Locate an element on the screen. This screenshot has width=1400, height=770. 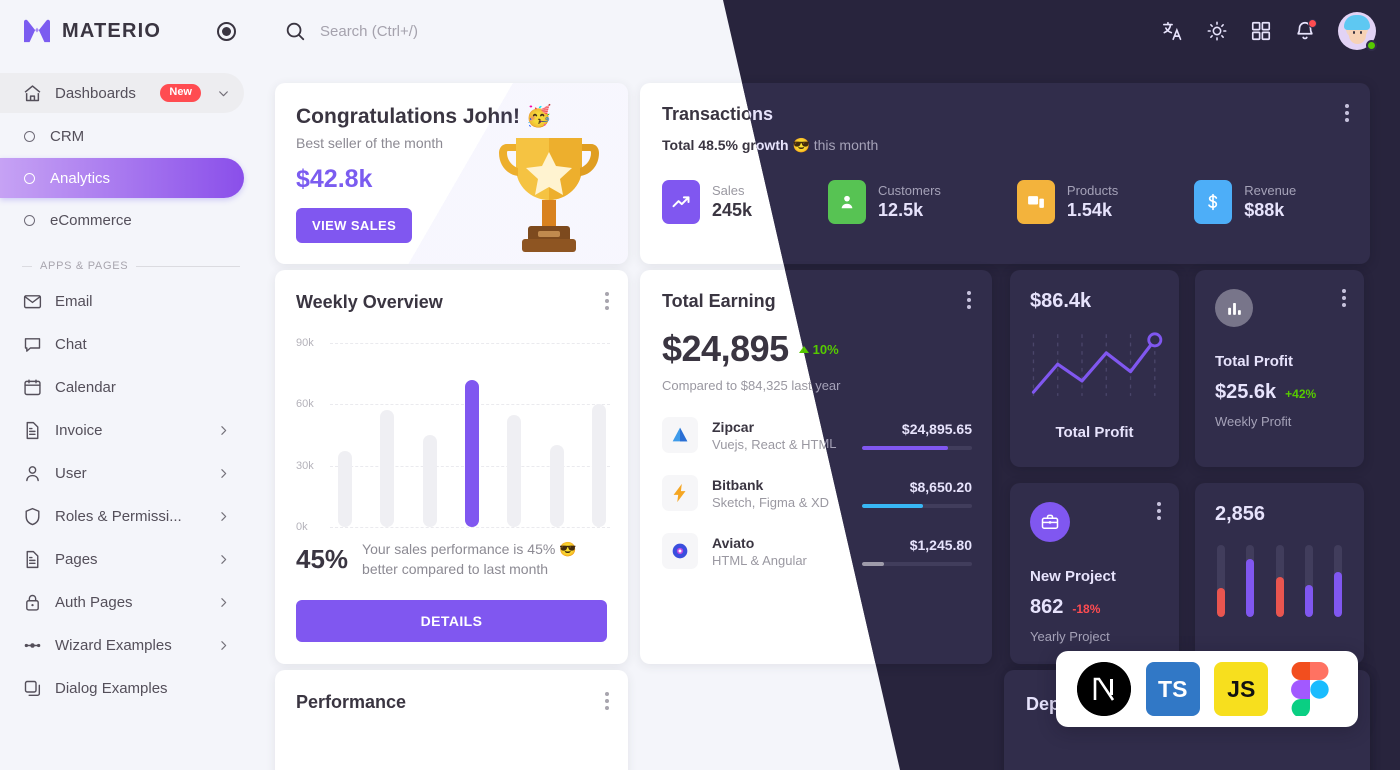
weekly-percent: 45% is located at coordinates (322, 558).